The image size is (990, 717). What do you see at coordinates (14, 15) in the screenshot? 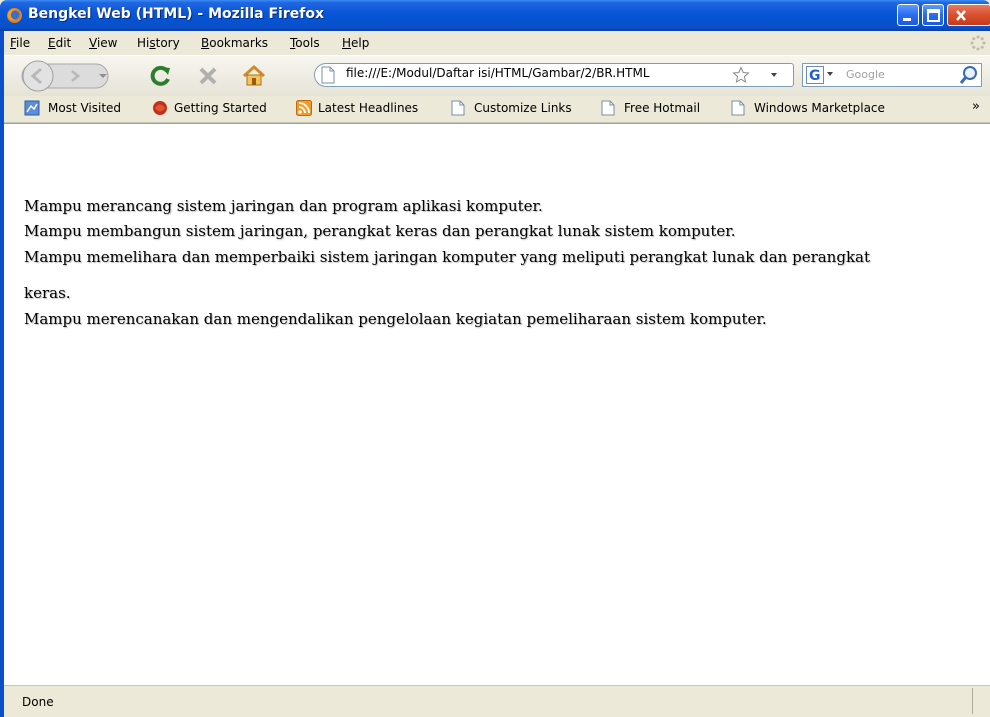
I see `firefox-icon` at bounding box center [14, 15].